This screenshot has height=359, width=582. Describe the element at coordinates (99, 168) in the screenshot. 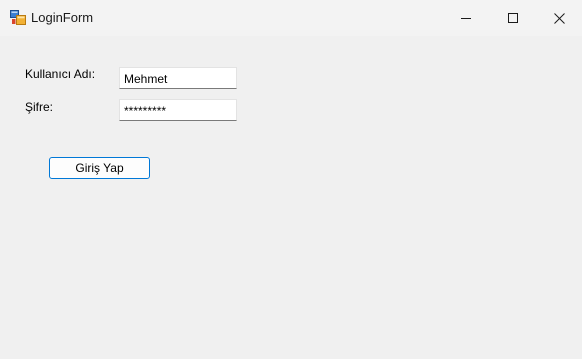

I see `login-button: Giriş Yap` at that location.